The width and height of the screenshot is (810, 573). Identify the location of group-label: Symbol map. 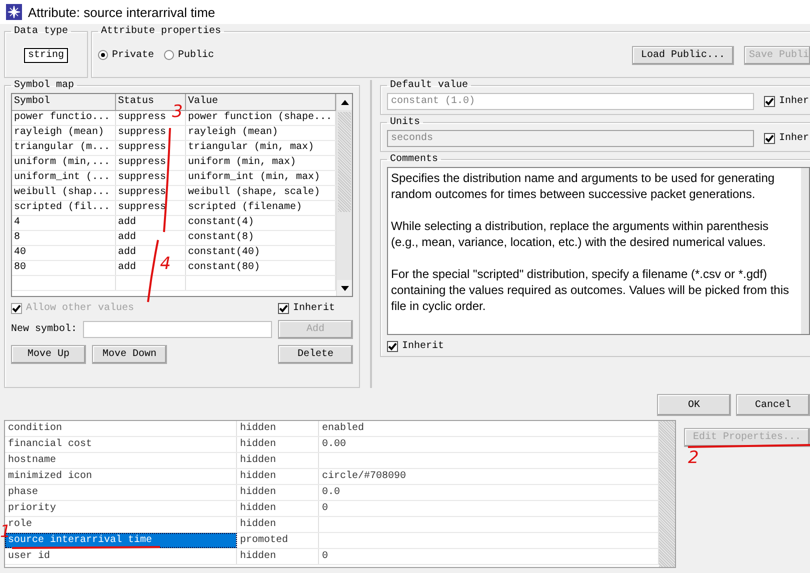
(44, 85).